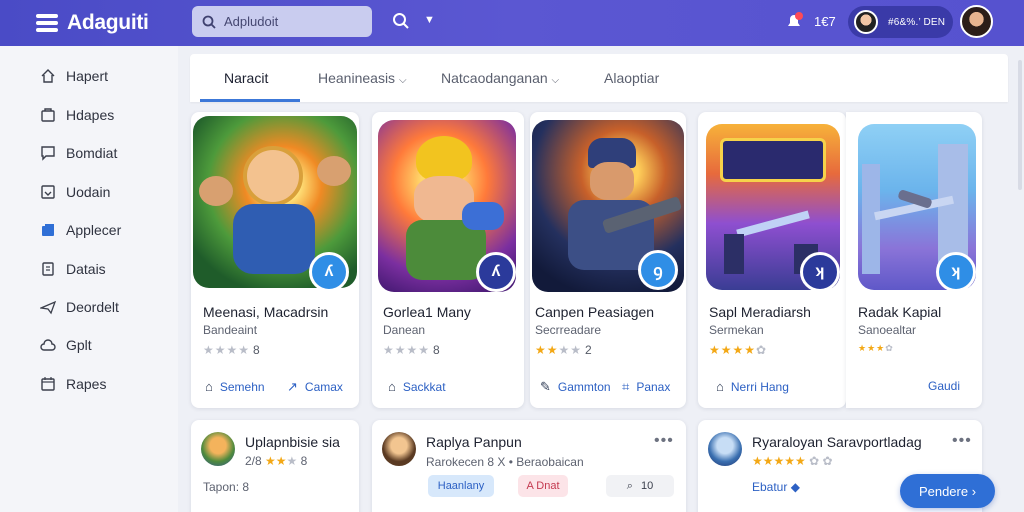  I want to click on chat-icon, so click(48, 153).